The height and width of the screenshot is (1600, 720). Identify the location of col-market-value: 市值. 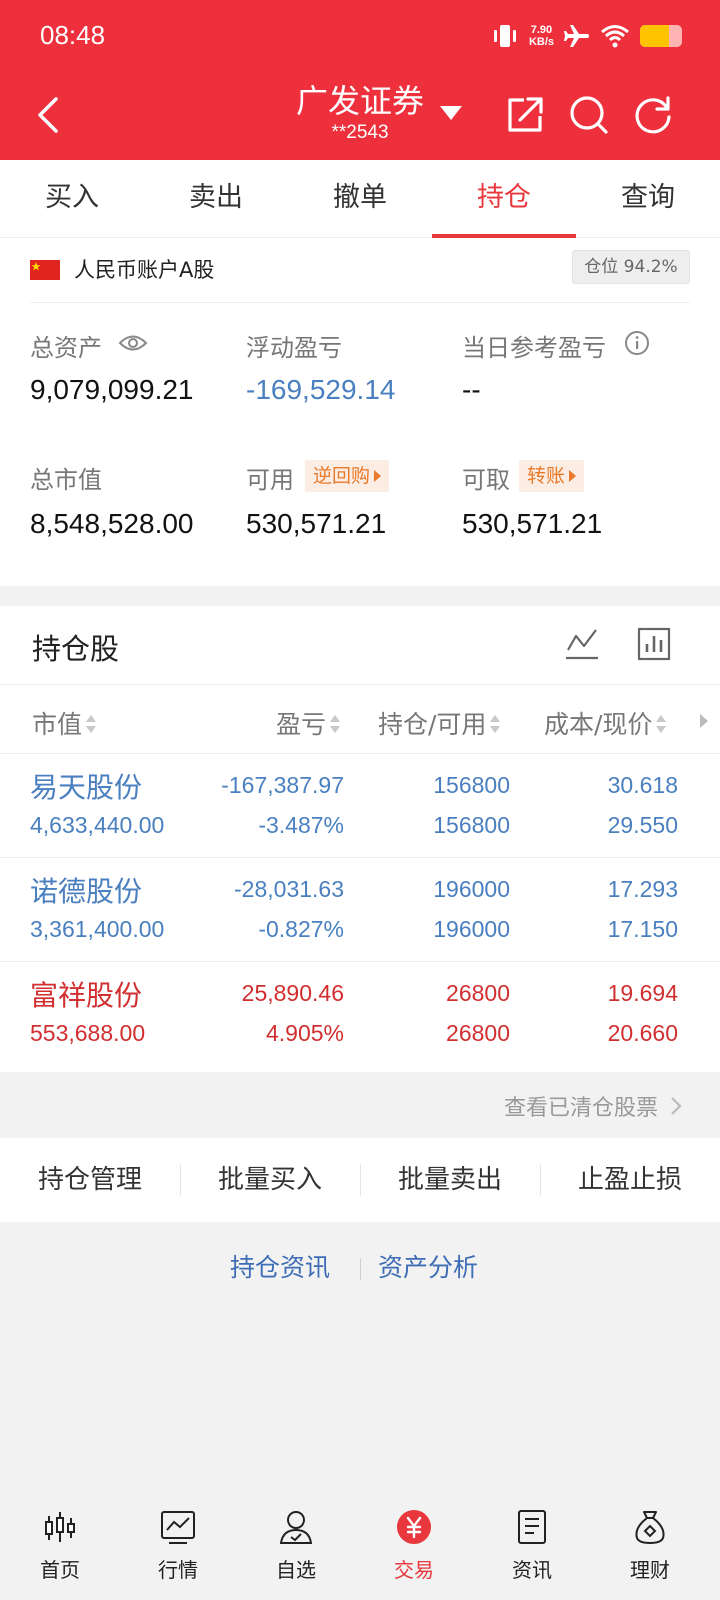
(64, 723).